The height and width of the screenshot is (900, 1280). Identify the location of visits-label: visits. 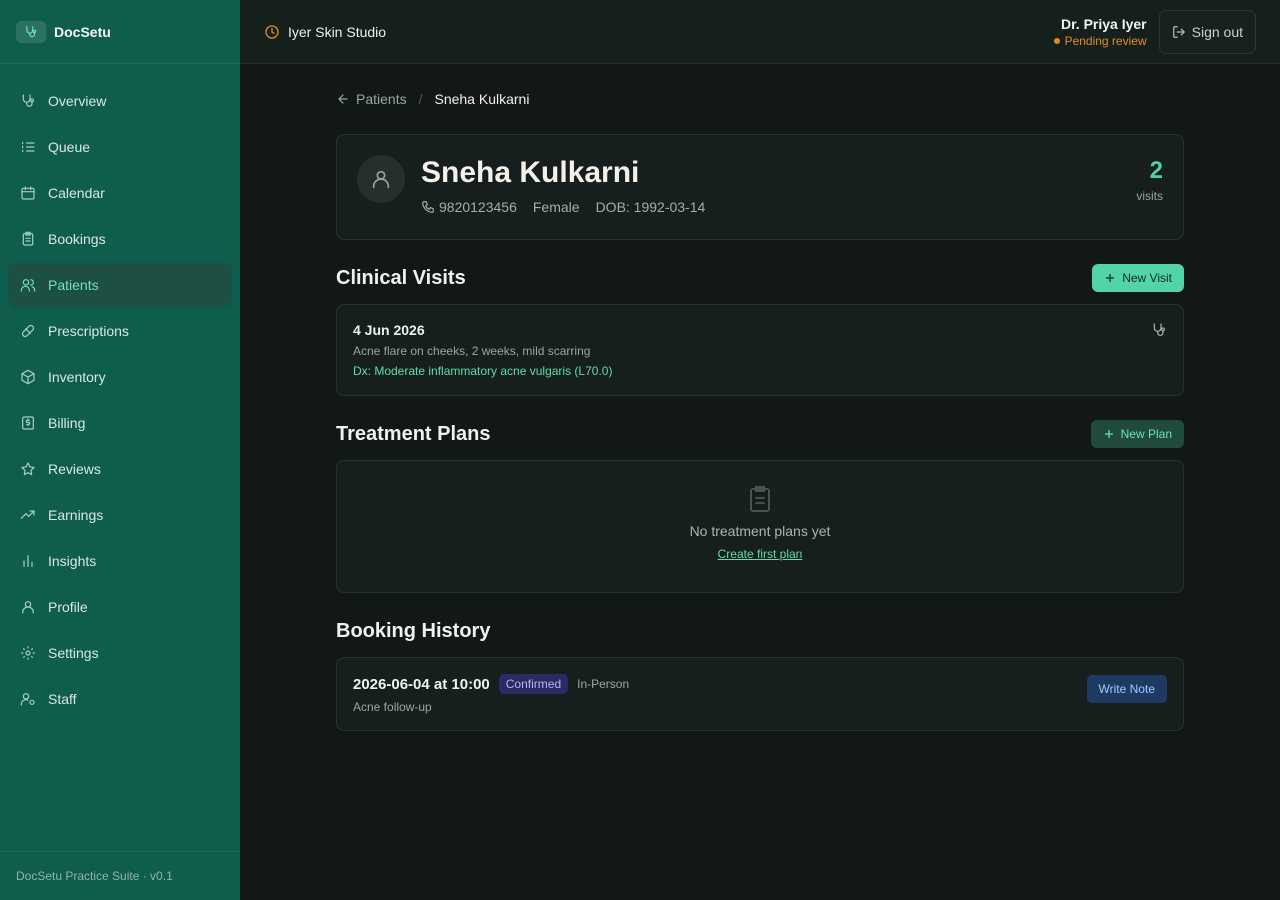
(1149, 196).